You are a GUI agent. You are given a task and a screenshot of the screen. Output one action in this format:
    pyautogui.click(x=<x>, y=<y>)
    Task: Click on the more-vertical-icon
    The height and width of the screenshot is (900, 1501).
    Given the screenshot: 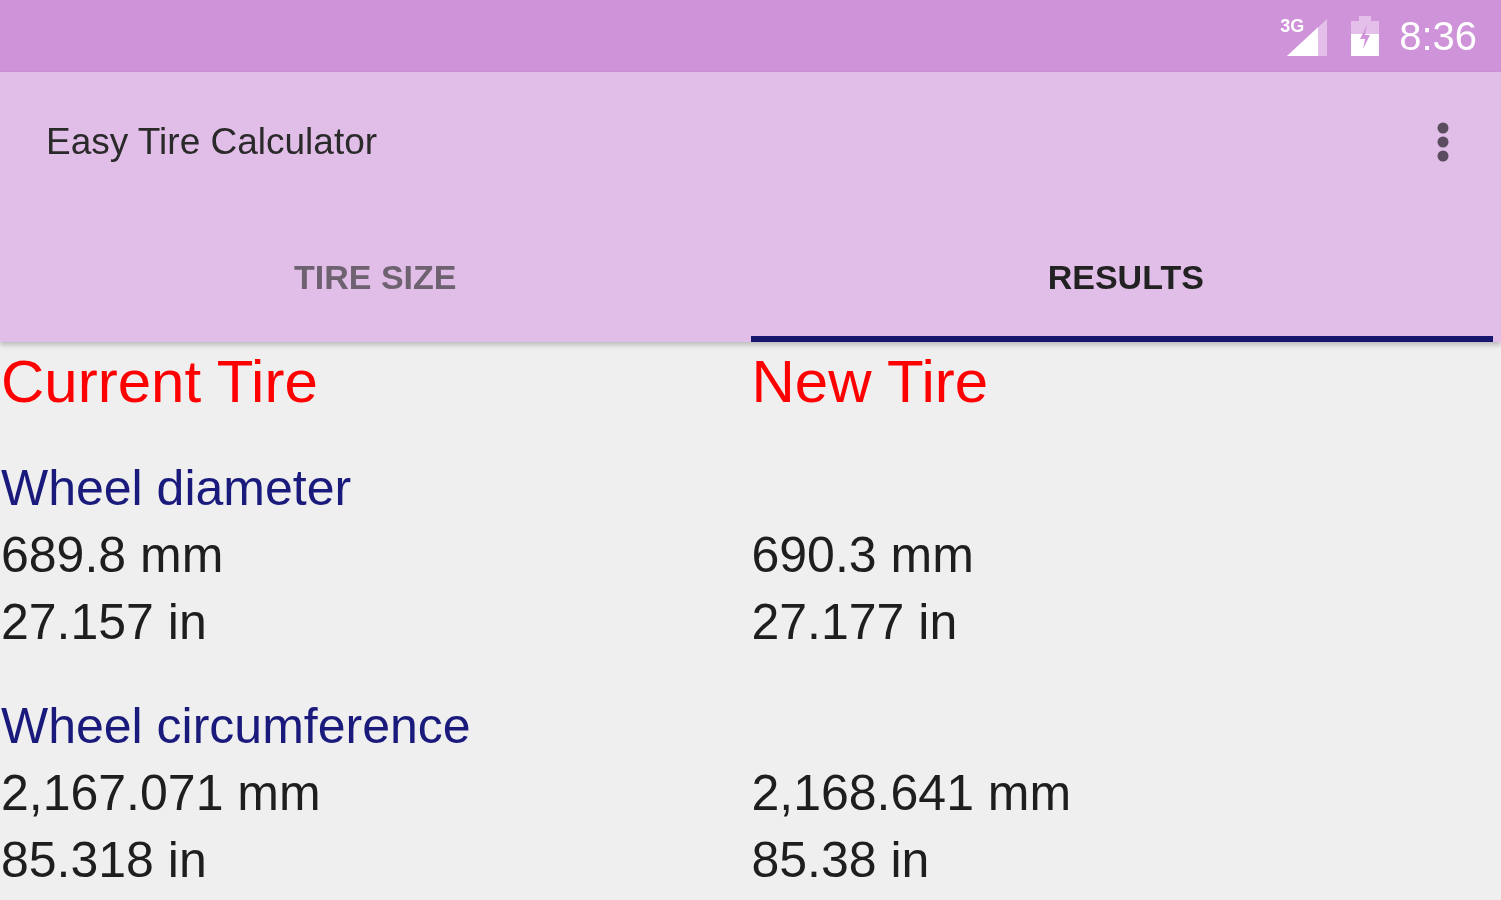 What is the action you would take?
    pyautogui.click(x=1443, y=142)
    